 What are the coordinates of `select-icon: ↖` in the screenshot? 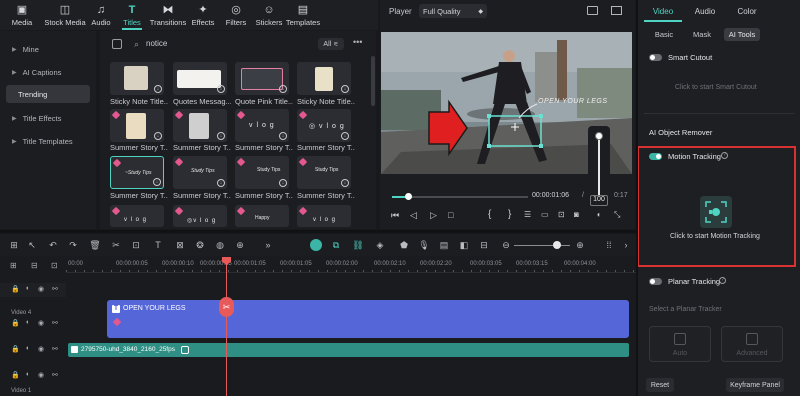 It's located at (32, 245).